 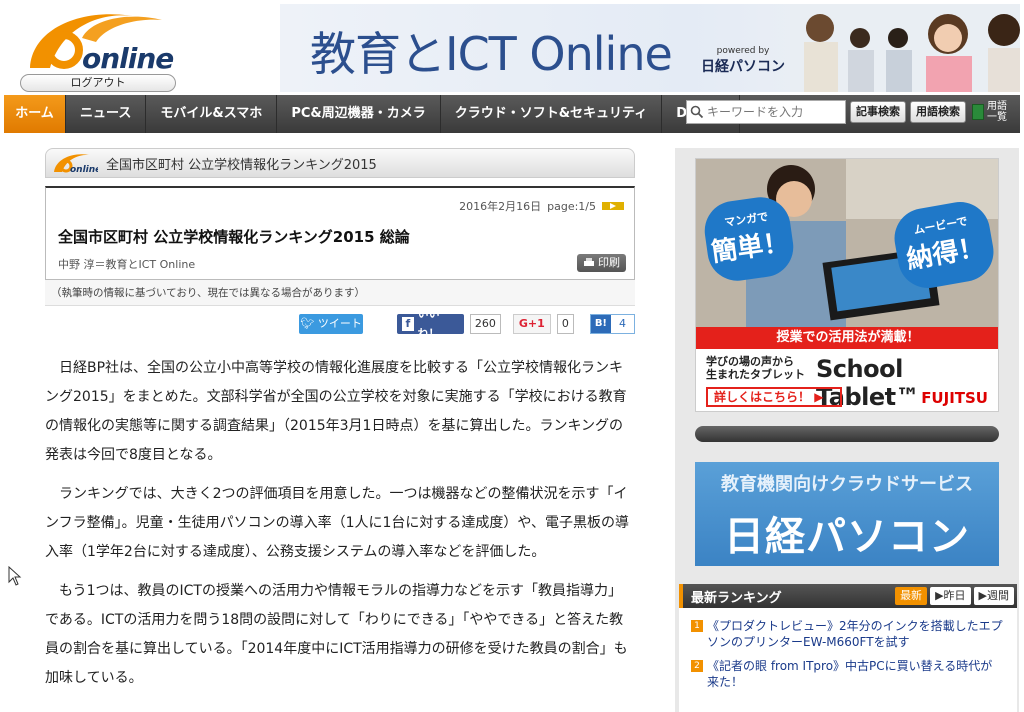 I want to click on ad-more-button: 詳しくはこちら！ ▶, so click(x=774, y=397).